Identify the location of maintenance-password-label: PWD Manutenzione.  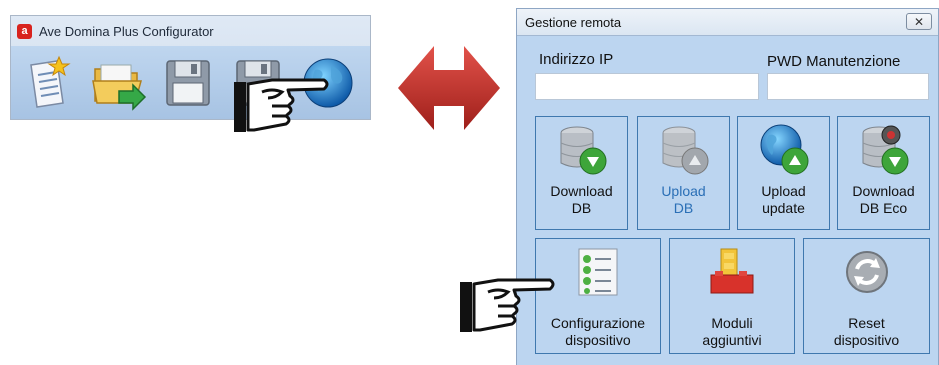
(834, 61).